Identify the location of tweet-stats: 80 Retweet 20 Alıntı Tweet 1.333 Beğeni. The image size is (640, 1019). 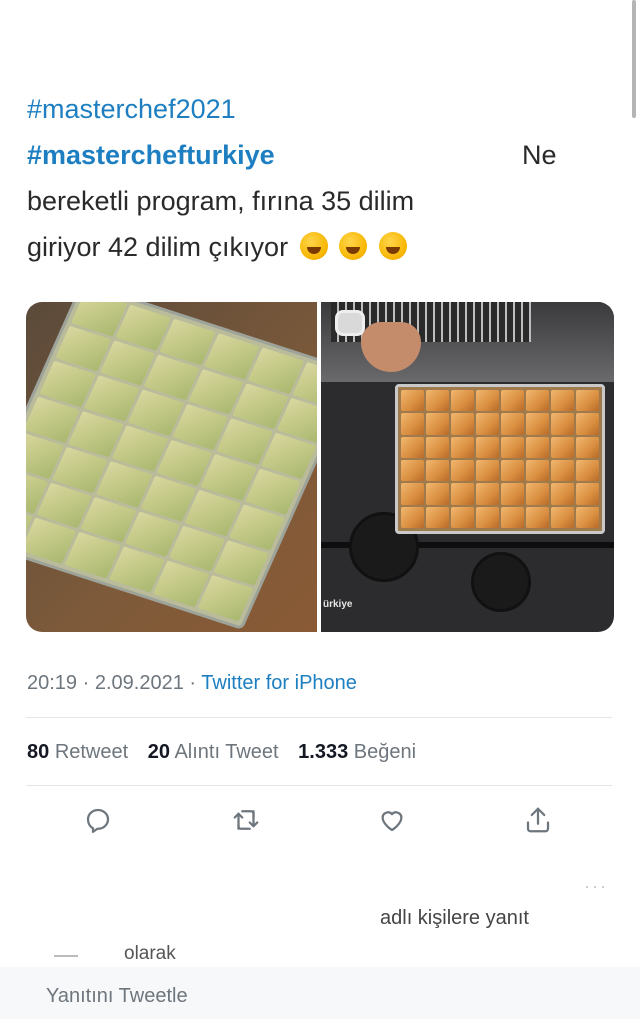
(221, 752).